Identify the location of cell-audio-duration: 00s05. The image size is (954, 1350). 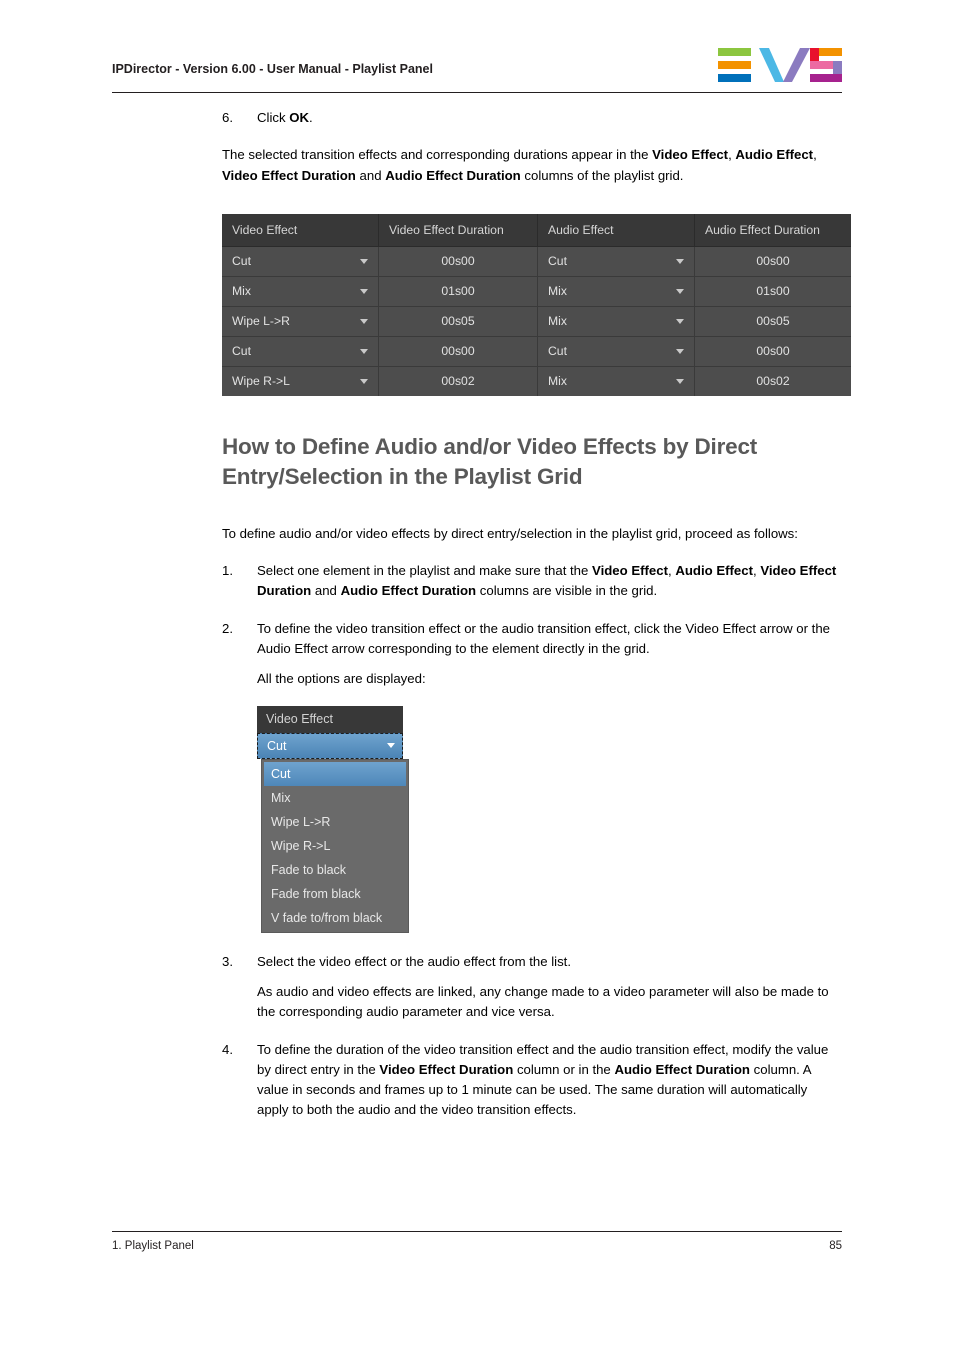
(772, 321).